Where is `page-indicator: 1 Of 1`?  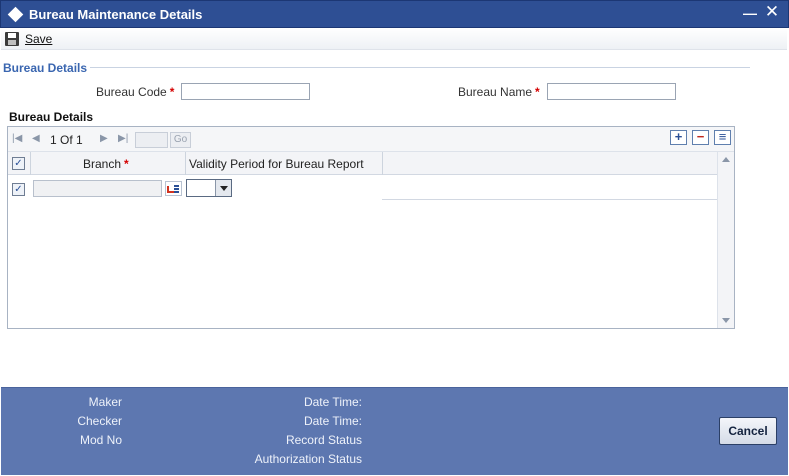 page-indicator: 1 Of 1 is located at coordinates (66, 140).